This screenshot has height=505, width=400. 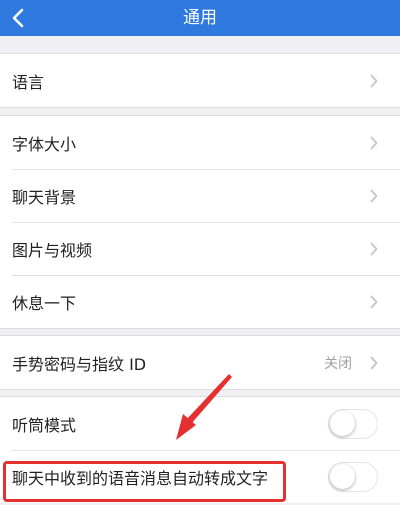 What do you see at coordinates (79, 364) in the screenshot?
I see `row-label: 手势密码与指纹 ID` at bounding box center [79, 364].